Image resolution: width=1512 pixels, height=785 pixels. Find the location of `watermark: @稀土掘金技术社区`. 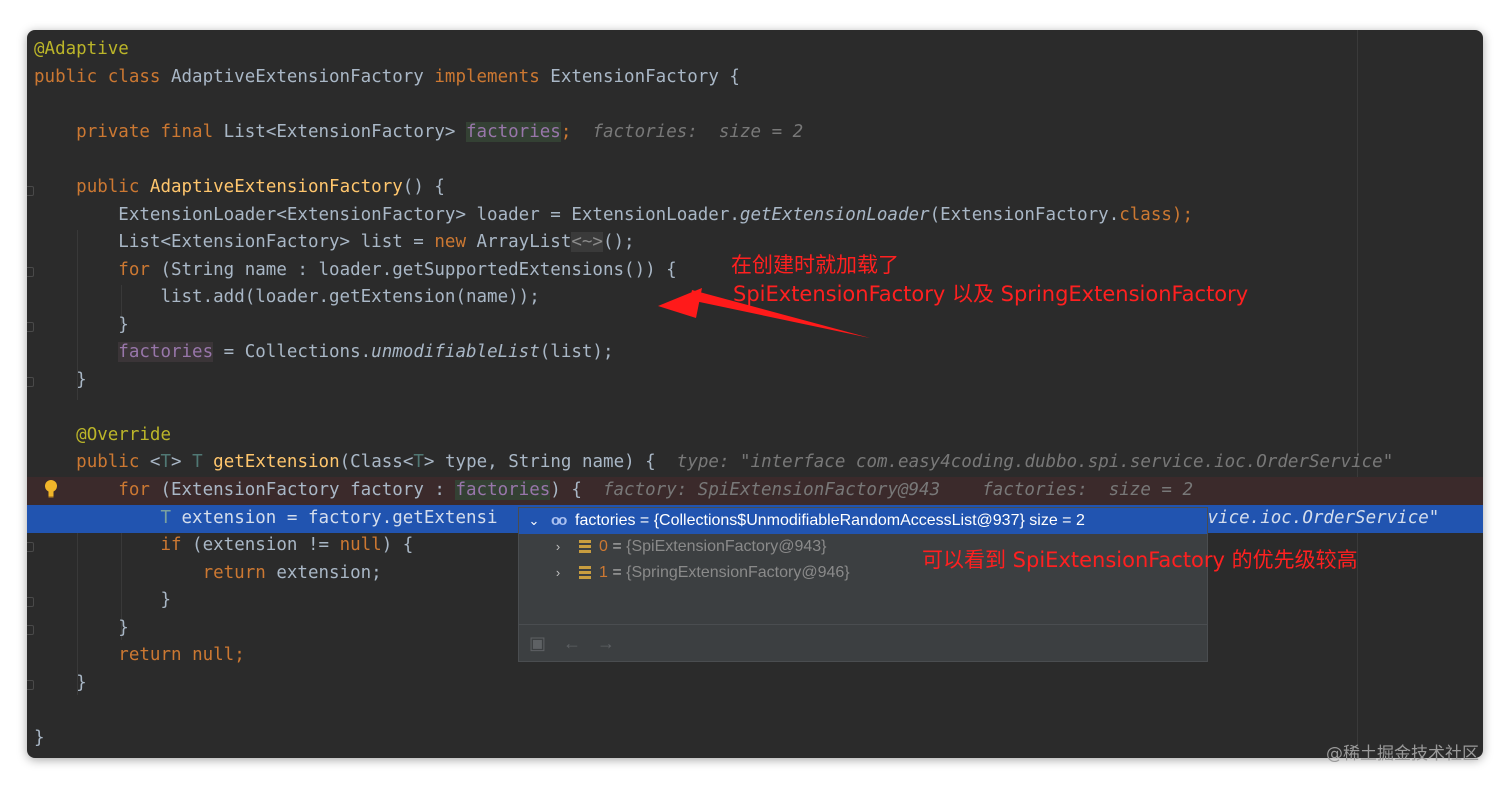

watermark: @稀土掘金技术社区 is located at coordinates (1402, 754).